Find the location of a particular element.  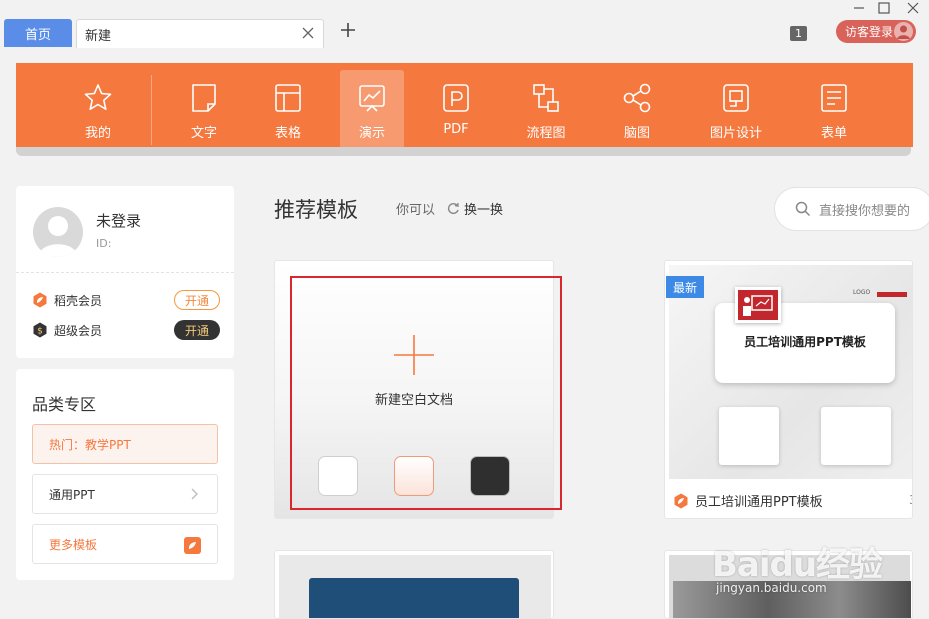

tool-form: 表单 is located at coordinates (834, 108).